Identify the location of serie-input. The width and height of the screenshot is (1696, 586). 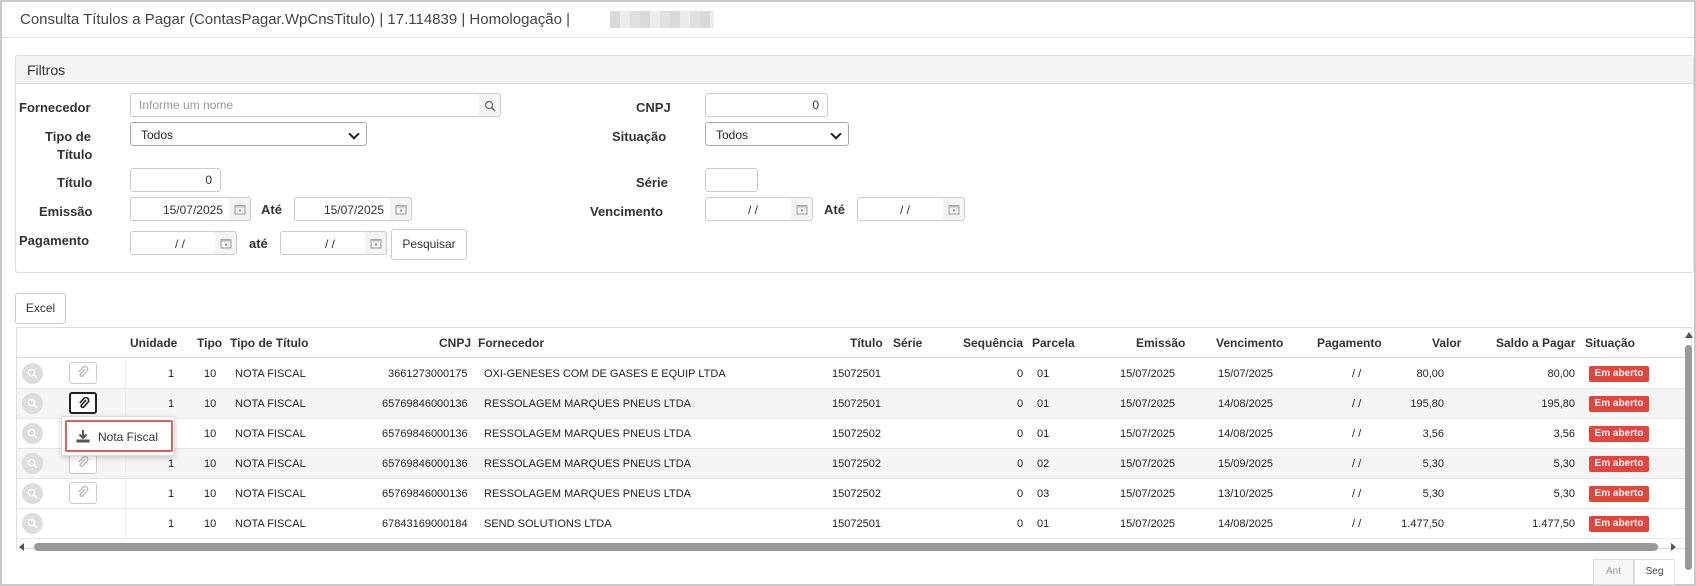
(731, 180).